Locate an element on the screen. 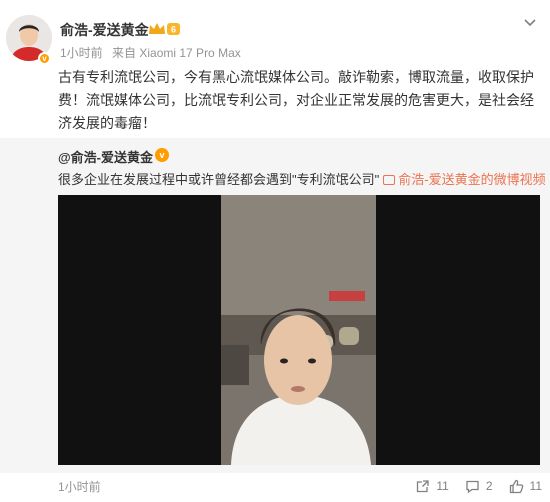  like-icon is located at coordinates (516, 486).